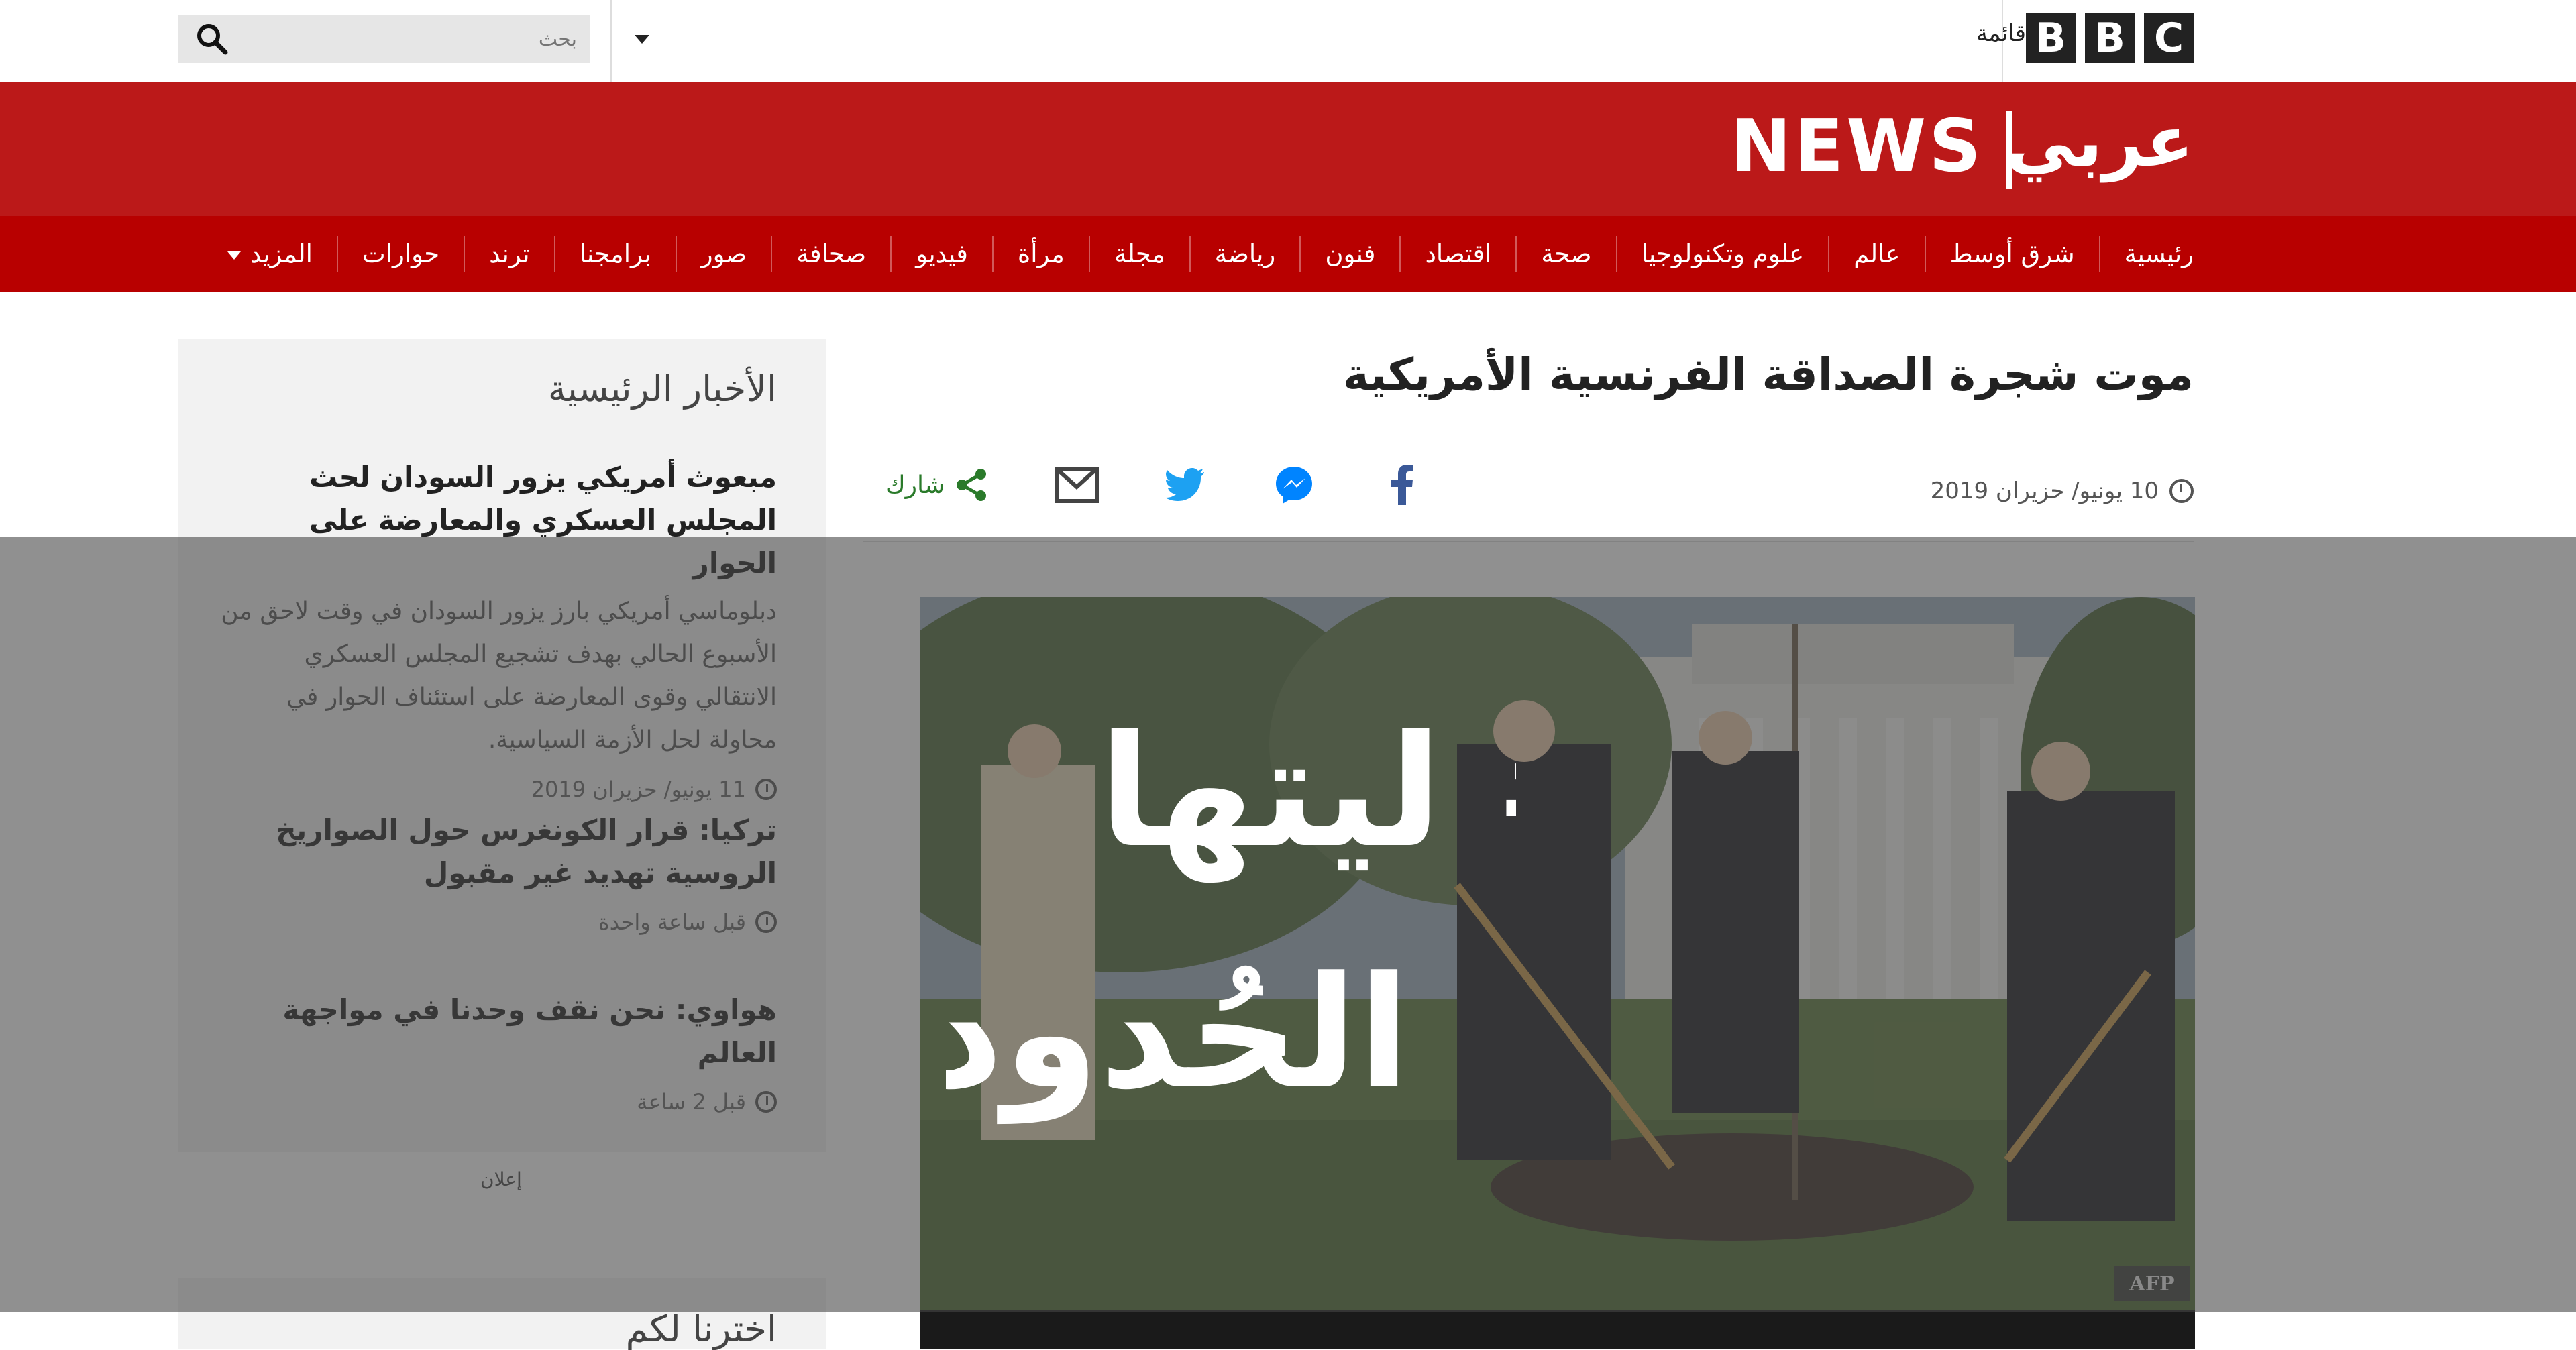 This screenshot has height=1350, width=2576. Describe the element at coordinates (412, 39) in the screenshot. I see `search-input` at that location.